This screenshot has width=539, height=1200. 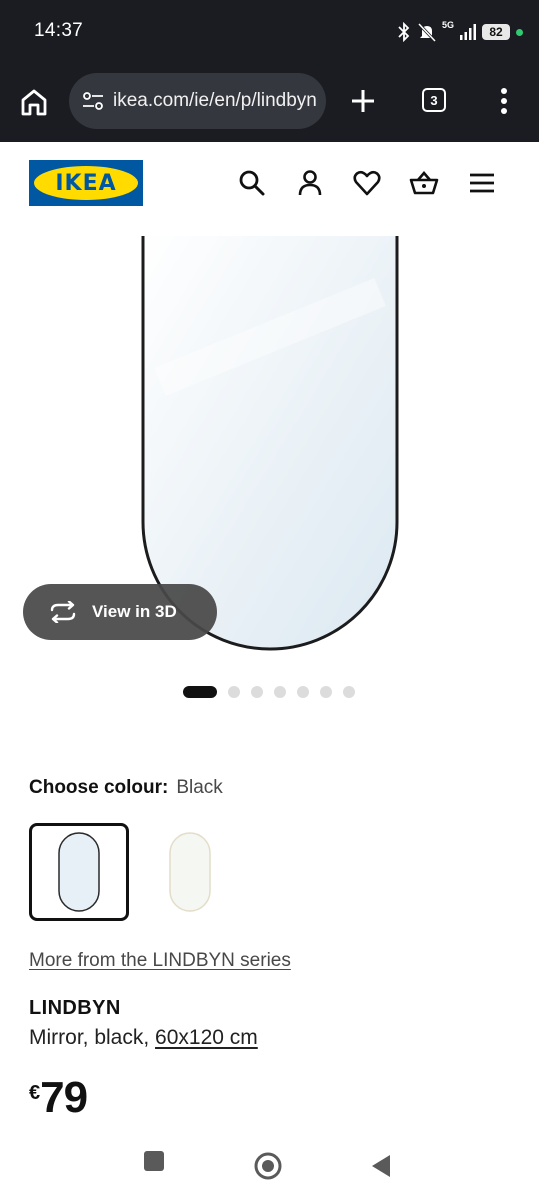 I want to click on status-icons: 5G 82, so click(x=459, y=32).